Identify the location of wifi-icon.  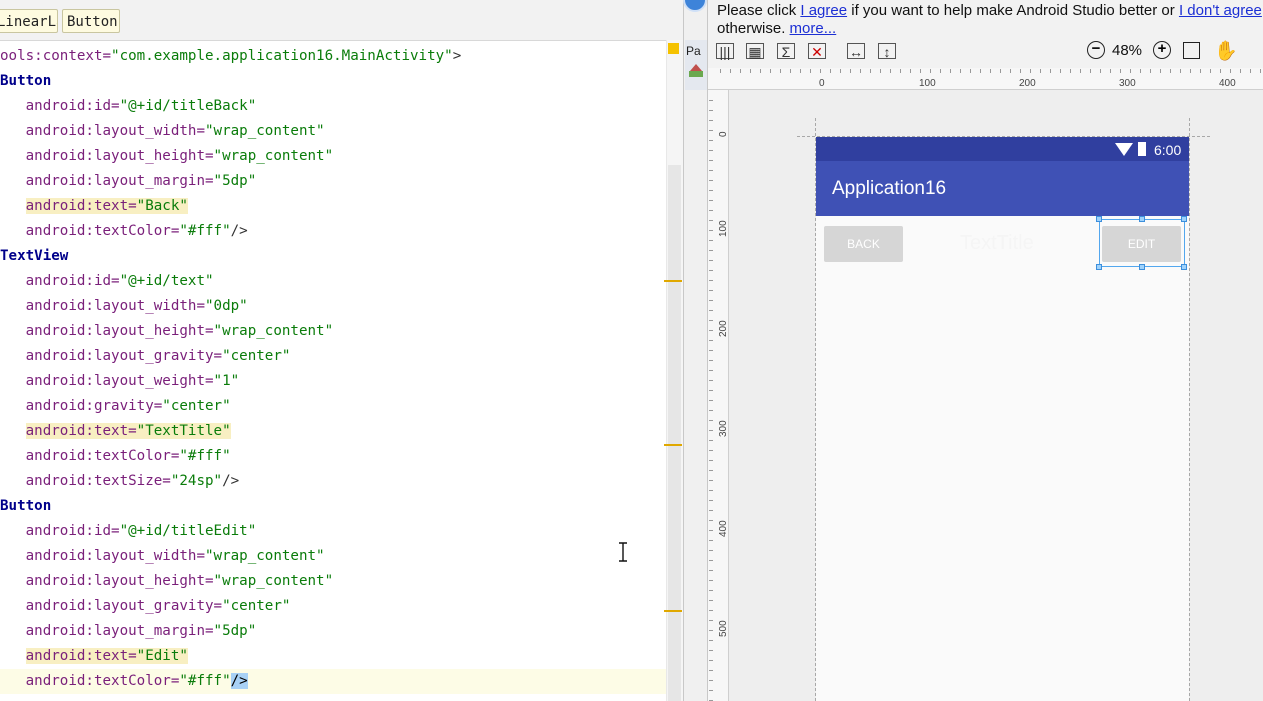
(1124, 149).